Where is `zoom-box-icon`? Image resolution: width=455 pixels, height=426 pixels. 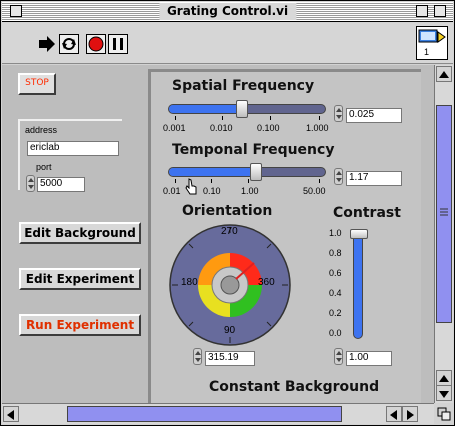
zoom-box-icon is located at coordinates (422, 11).